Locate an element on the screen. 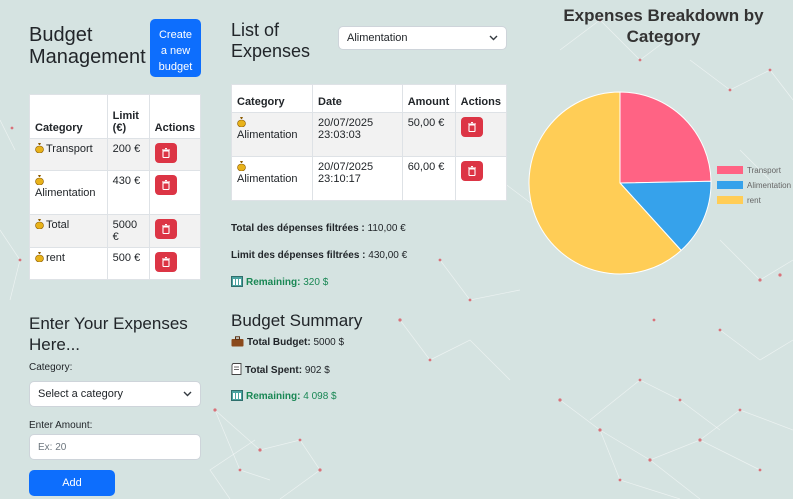 Image resolution: width=793 pixels, height=499 pixels. legend-label-transport: Transport is located at coordinates (764, 170).